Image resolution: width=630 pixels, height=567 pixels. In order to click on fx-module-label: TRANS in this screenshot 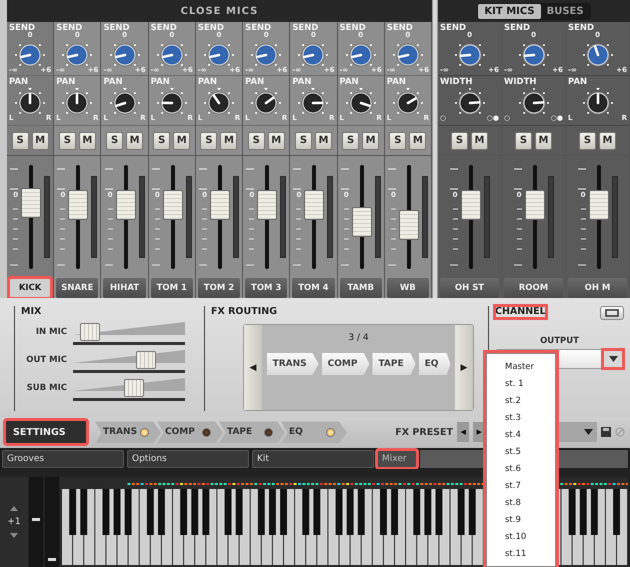, I will do `click(120, 432)`.